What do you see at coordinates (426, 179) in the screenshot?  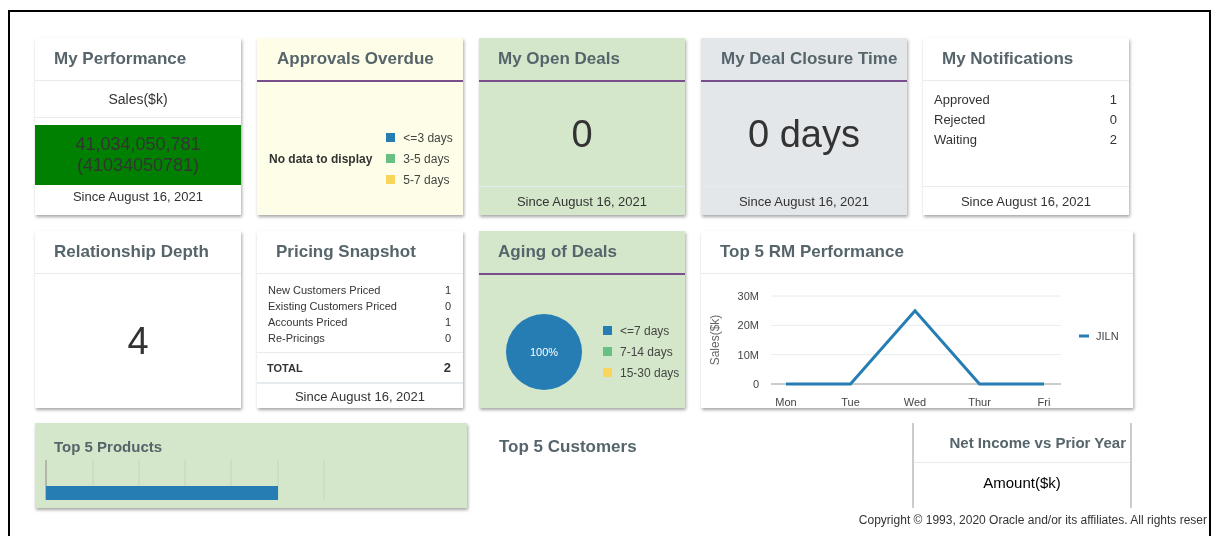 I see `legend-label: 5-7 days` at bounding box center [426, 179].